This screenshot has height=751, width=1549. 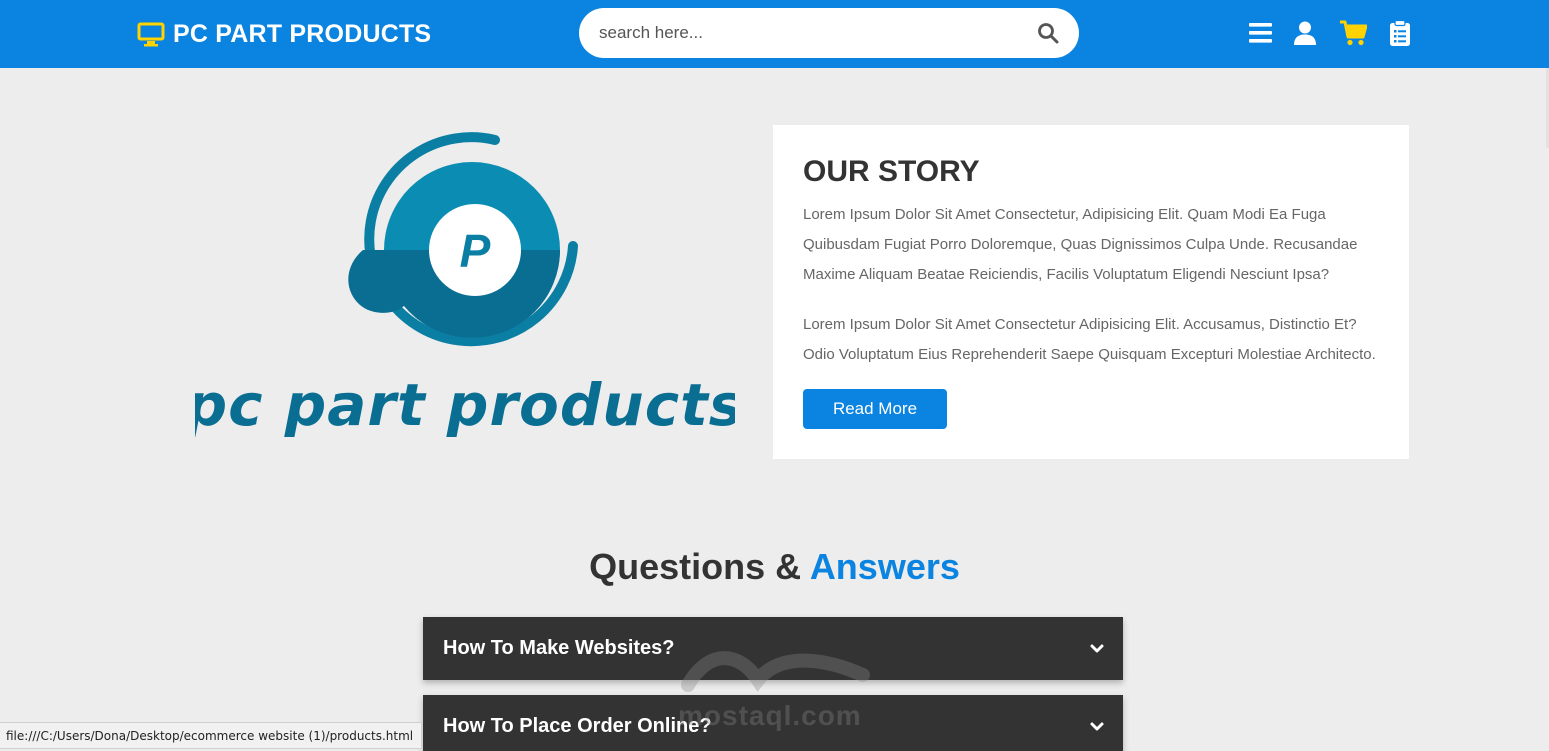 What do you see at coordinates (875, 409) in the screenshot?
I see `read-more-button: Read More` at bounding box center [875, 409].